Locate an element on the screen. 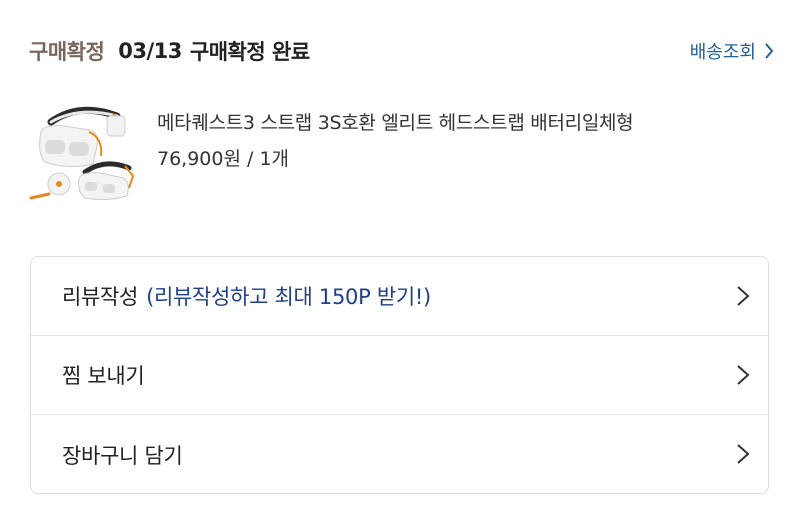 The image size is (800, 518). add-to-cart-label: 장바구니 담기 is located at coordinates (122, 455).